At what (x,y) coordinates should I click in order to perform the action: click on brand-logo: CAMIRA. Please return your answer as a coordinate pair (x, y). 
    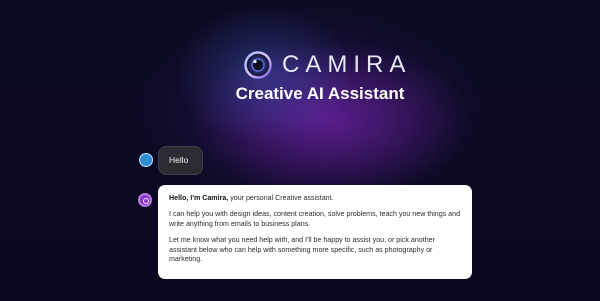
    Looking at the image, I should click on (327, 65).